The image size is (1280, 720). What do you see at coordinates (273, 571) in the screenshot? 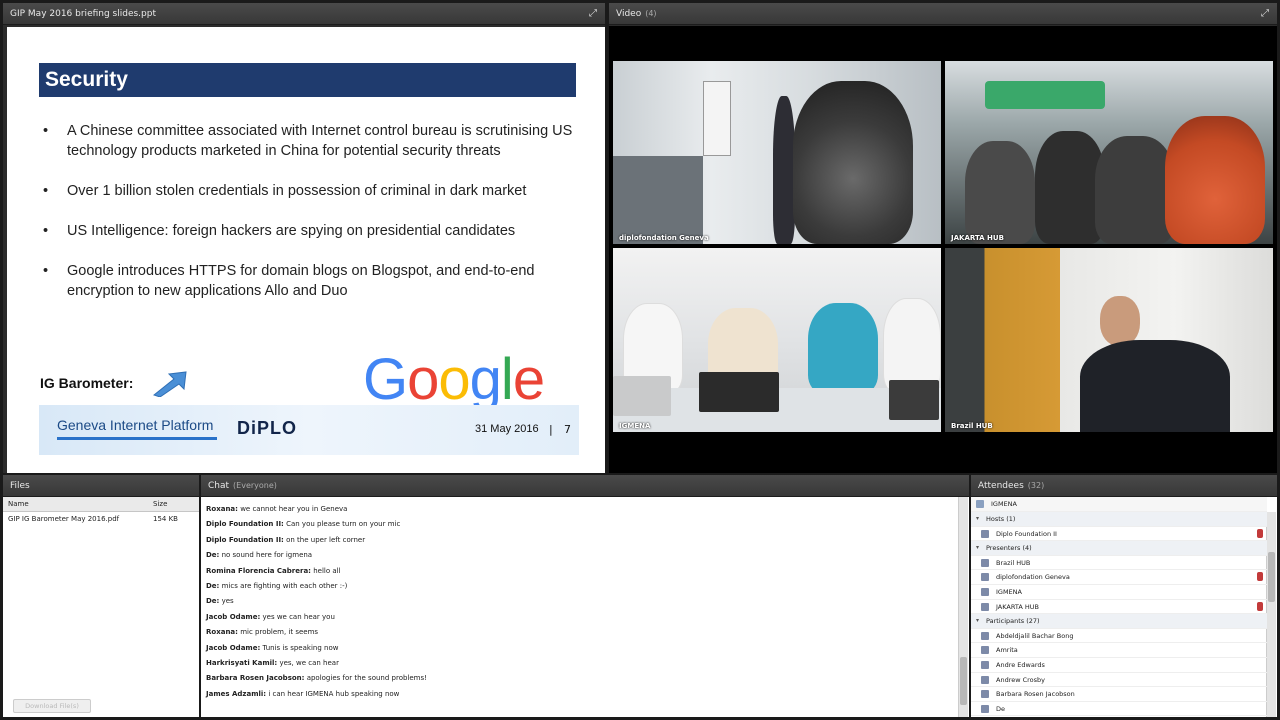
I see `chat-message: Romina Florencia Cabrera: hello all` at bounding box center [273, 571].